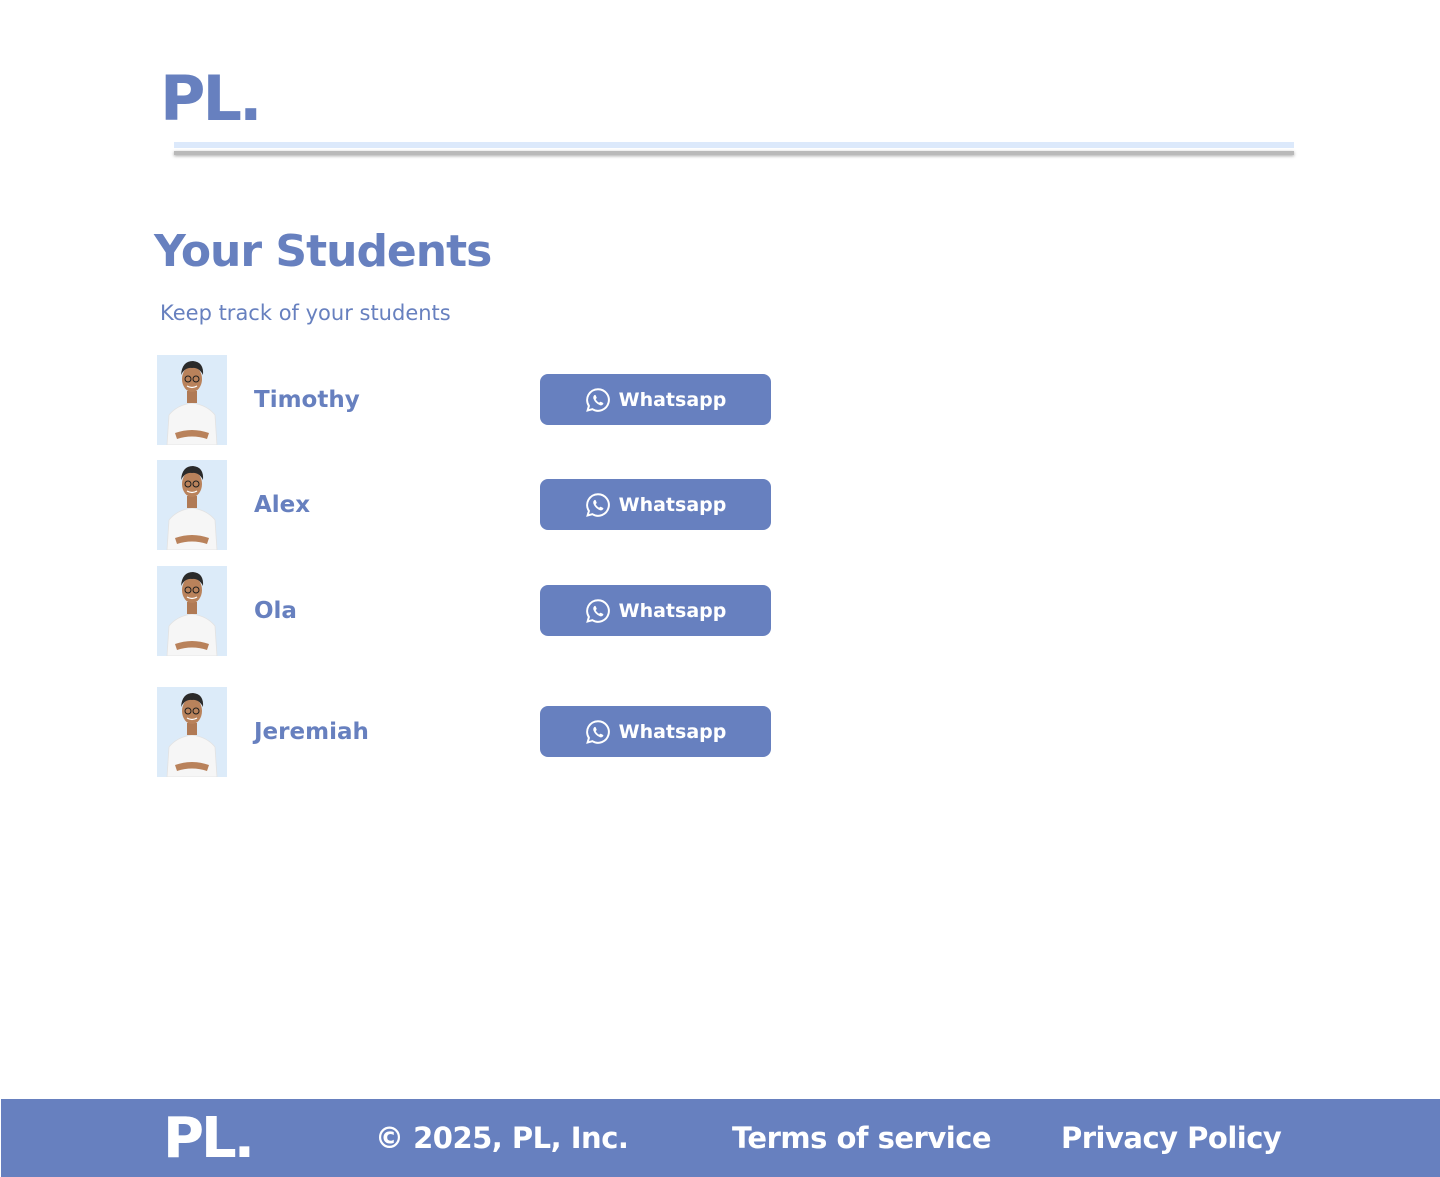  Describe the element at coordinates (311, 732) in the screenshot. I see `student-name: Jeremiah` at that location.